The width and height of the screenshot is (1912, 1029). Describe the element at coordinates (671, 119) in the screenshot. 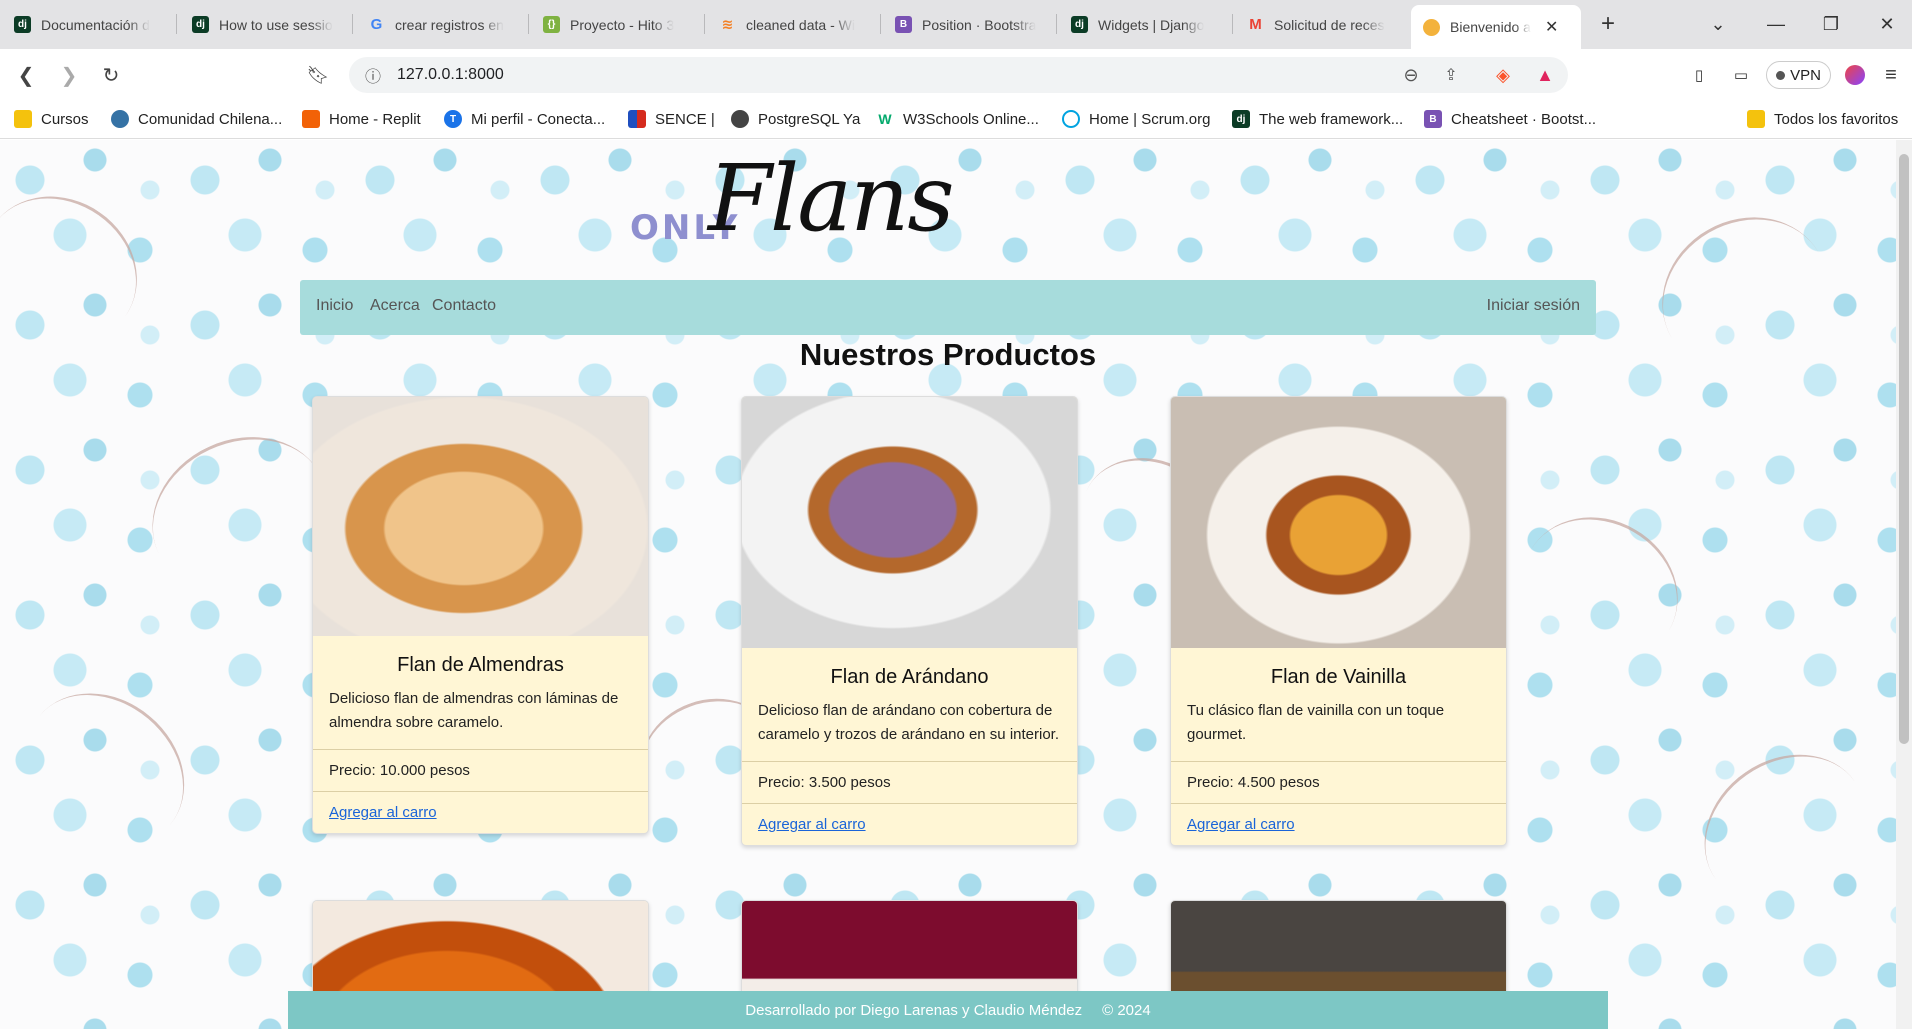

I see `bookmark-item: SENCE |` at that location.